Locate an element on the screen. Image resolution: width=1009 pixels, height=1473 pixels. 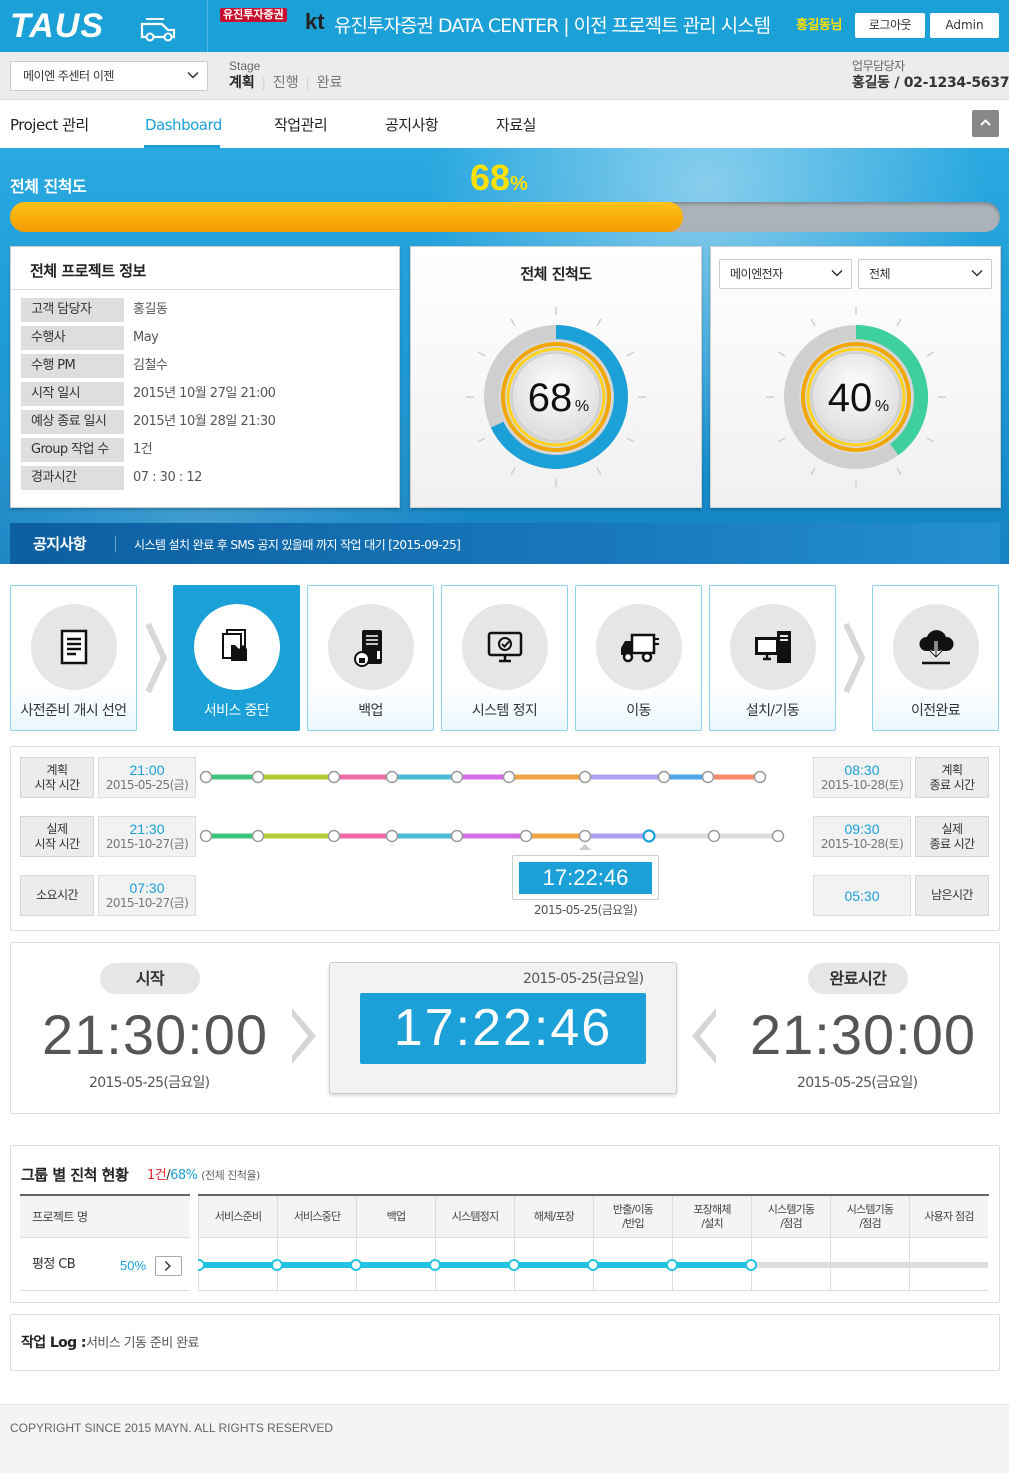
stage-box-1: 사전준비 개시 선언 is located at coordinates (73, 658).